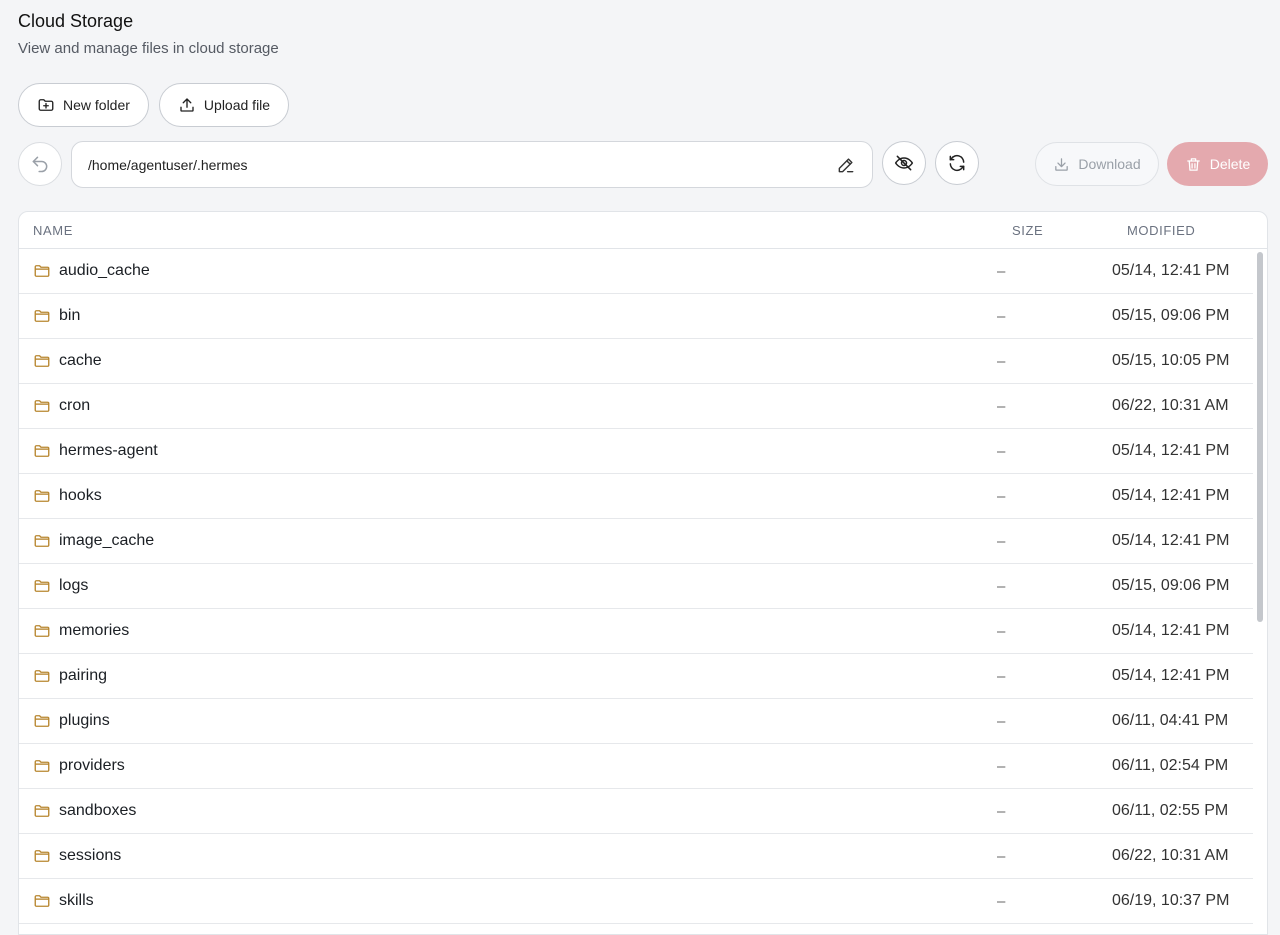 The width and height of the screenshot is (1280, 935). Describe the element at coordinates (104, 270) in the screenshot. I see `file-name: audio_cache` at that location.